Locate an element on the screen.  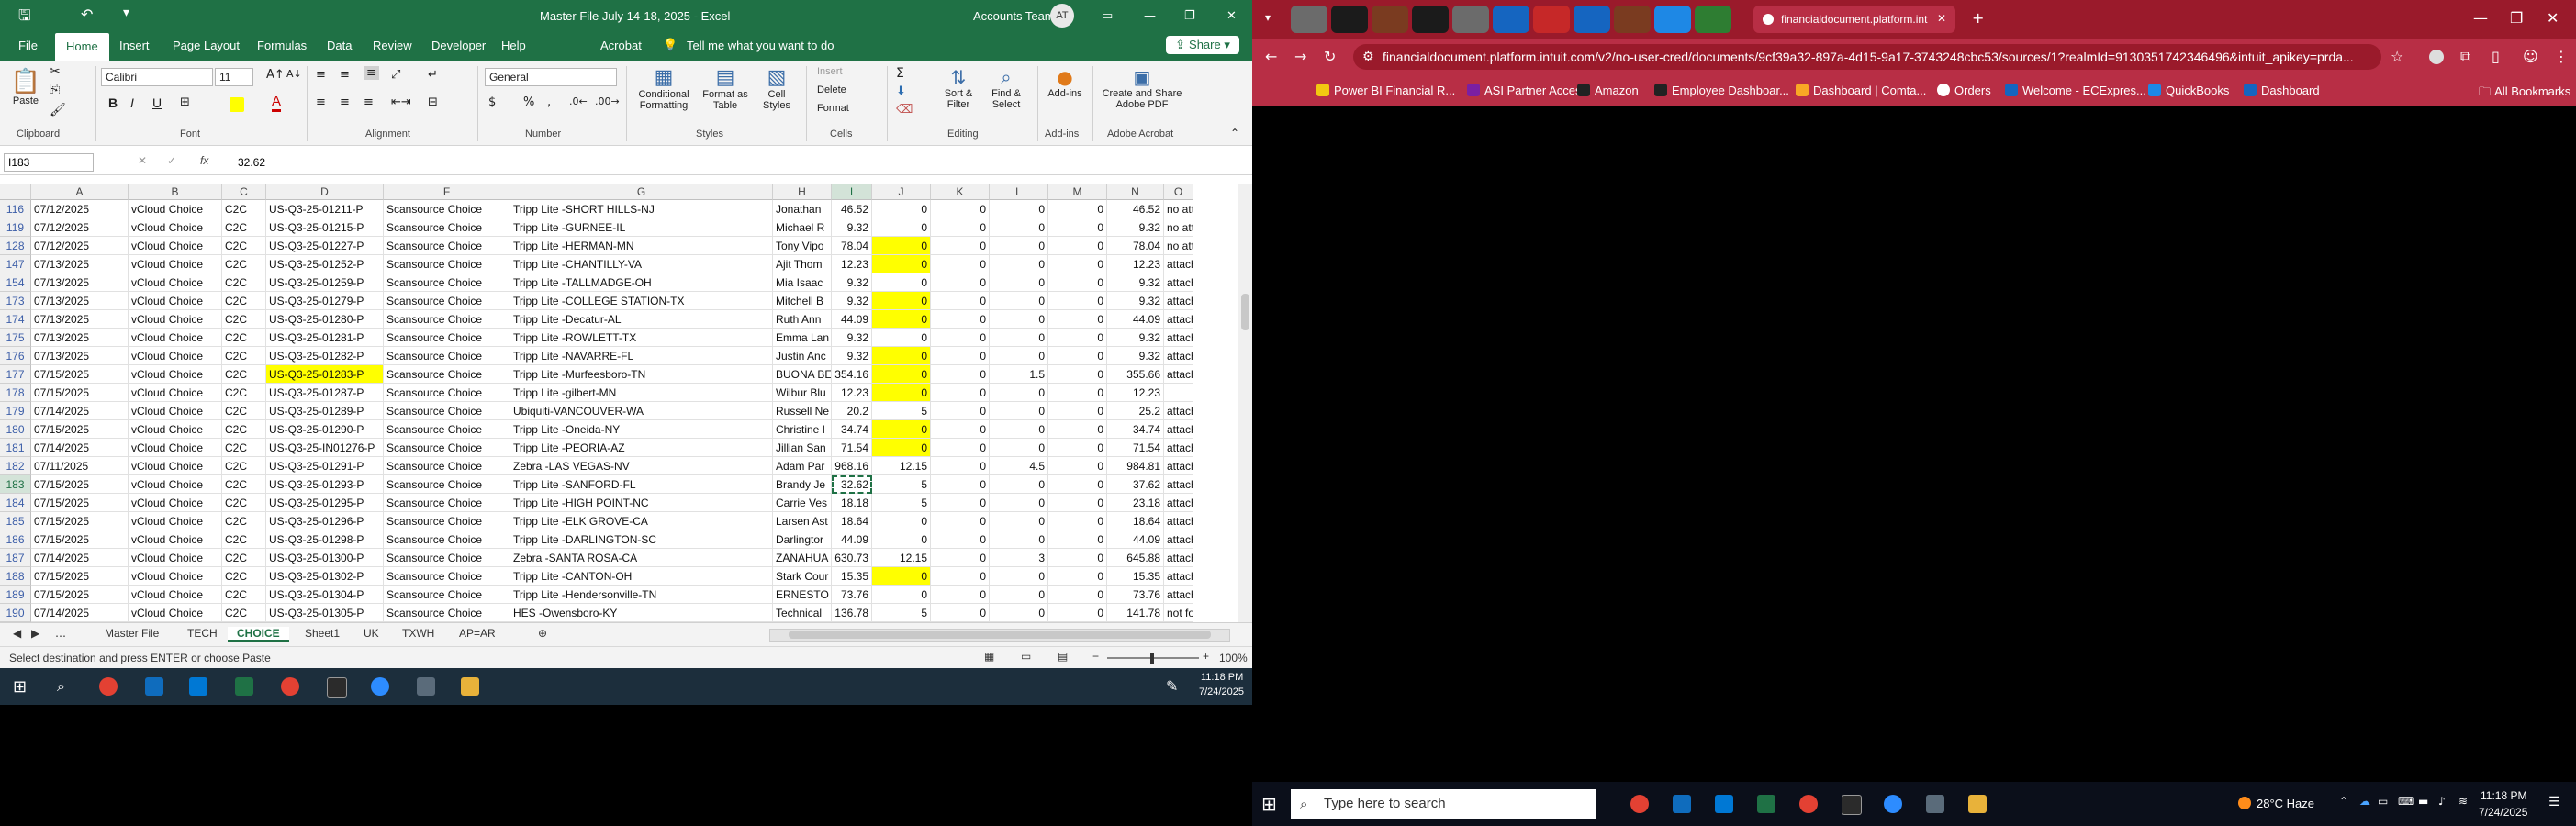
cell: 20.2 is located at coordinates (852, 411).